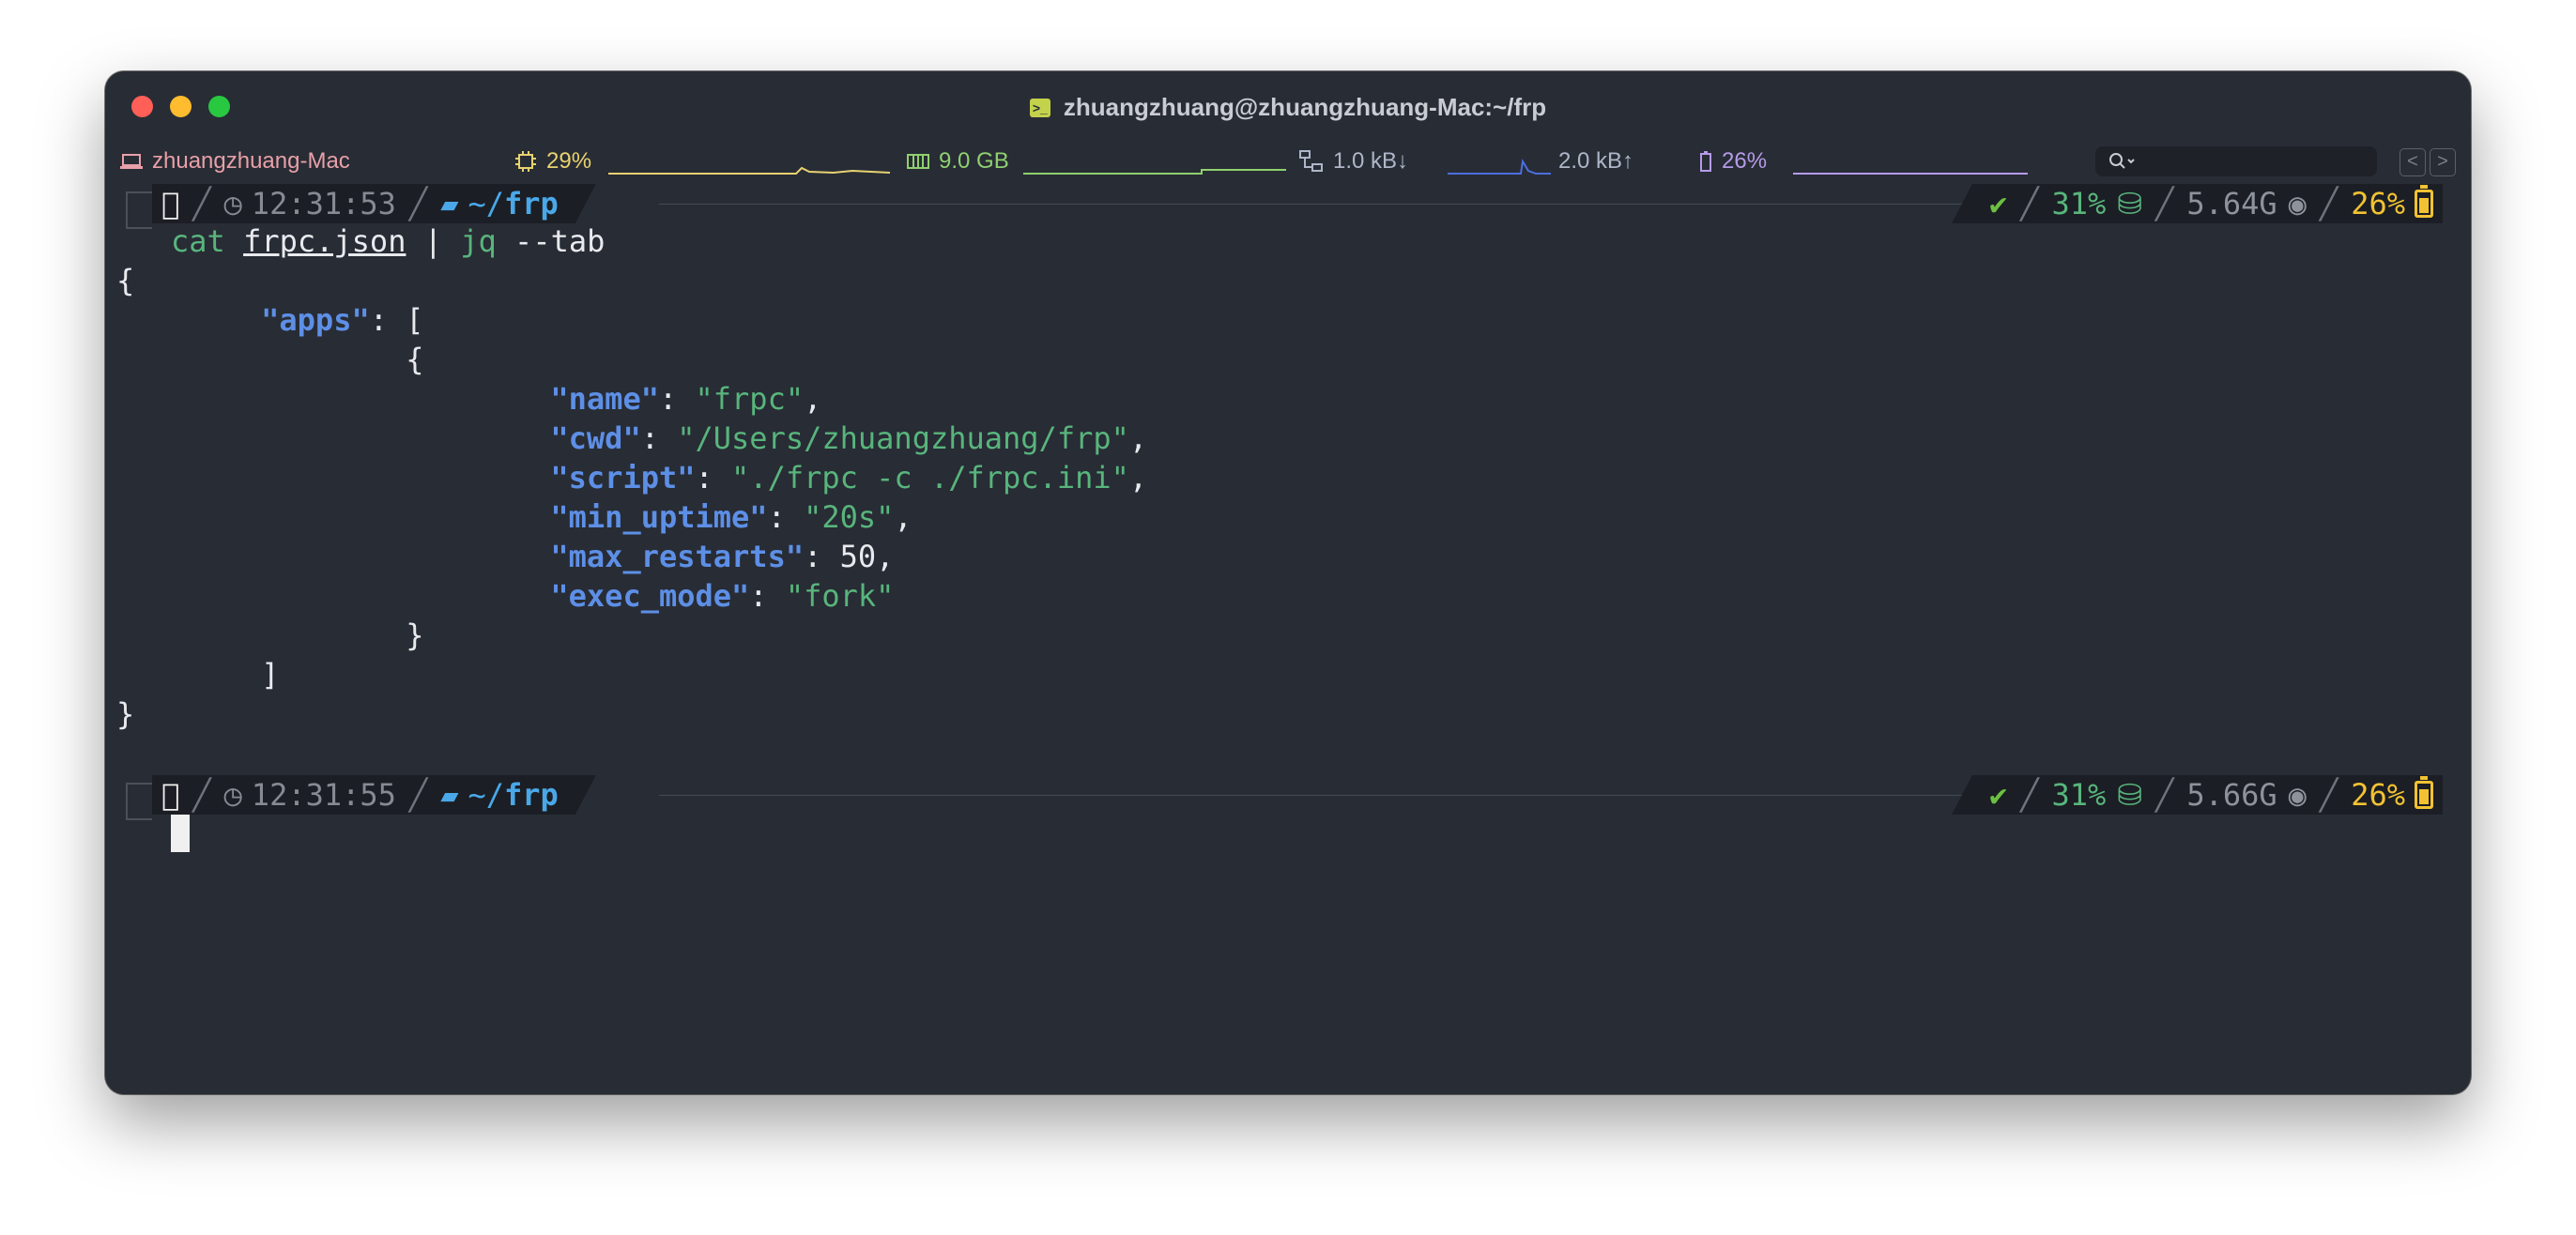 The image size is (2576, 1235). I want to click on prompt-left-segment:  ╱ ◷ 12:31:53 ╱ ▰ ~/frp, so click(374, 203).